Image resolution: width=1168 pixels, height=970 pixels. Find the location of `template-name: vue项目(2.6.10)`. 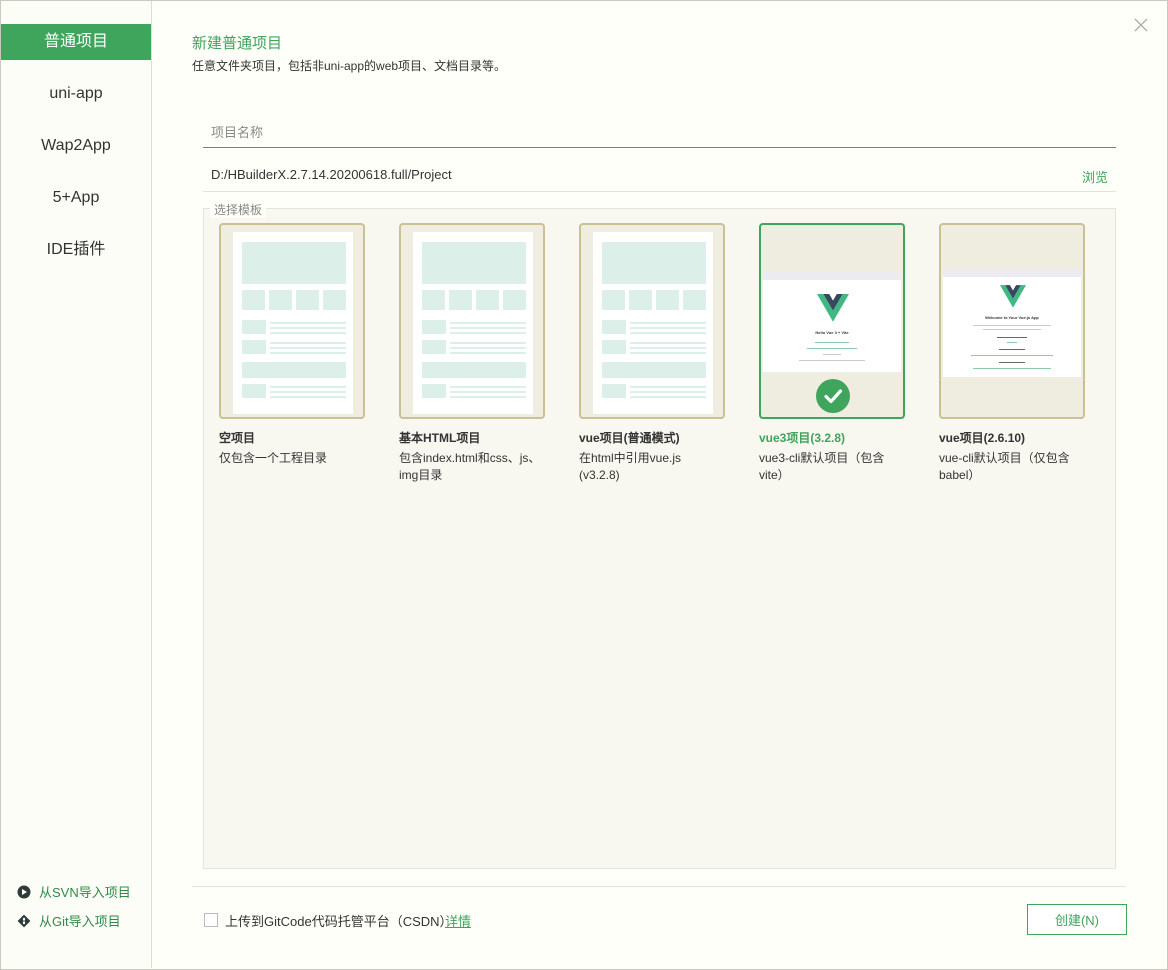

template-name: vue项目(2.6.10) is located at coordinates (982, 438).